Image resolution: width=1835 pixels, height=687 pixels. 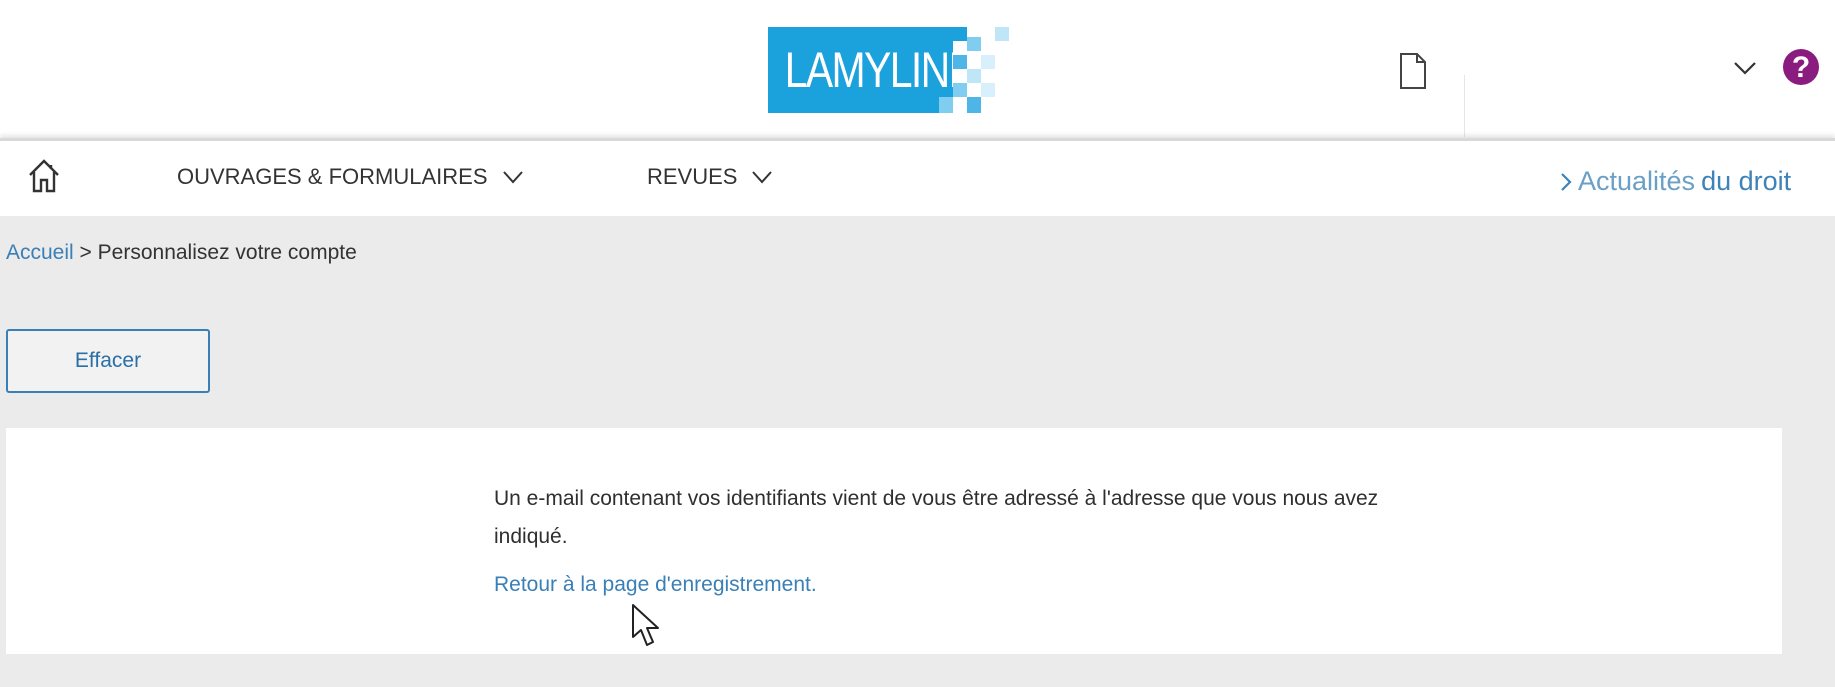 I want to click on chevron-right-icon, so click(x=1566, y=181).